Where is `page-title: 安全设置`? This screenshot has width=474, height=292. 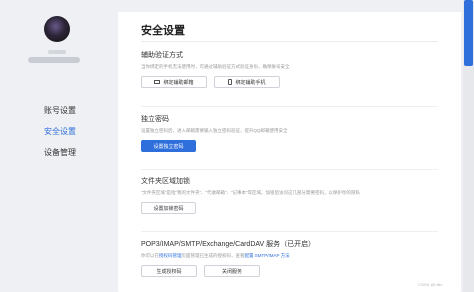
page-title: 安全设置 is located at coordinates (163, 31).